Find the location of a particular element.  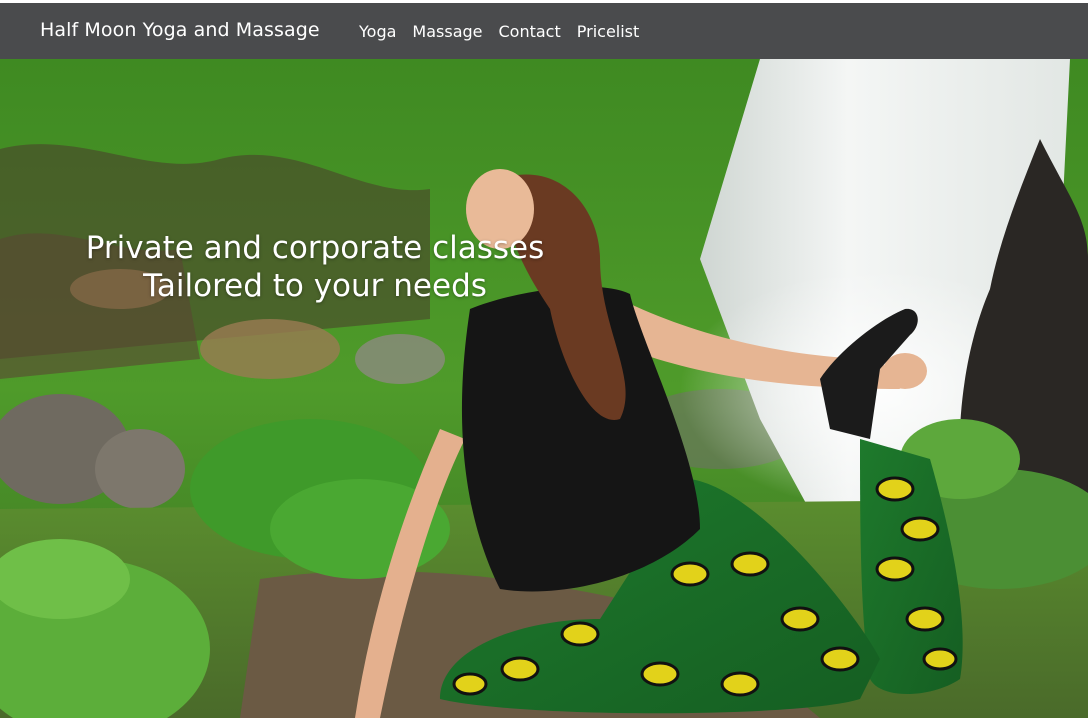

nav-links: Yoga Massage Contact Pricelist is located at coordinates (507, 31).